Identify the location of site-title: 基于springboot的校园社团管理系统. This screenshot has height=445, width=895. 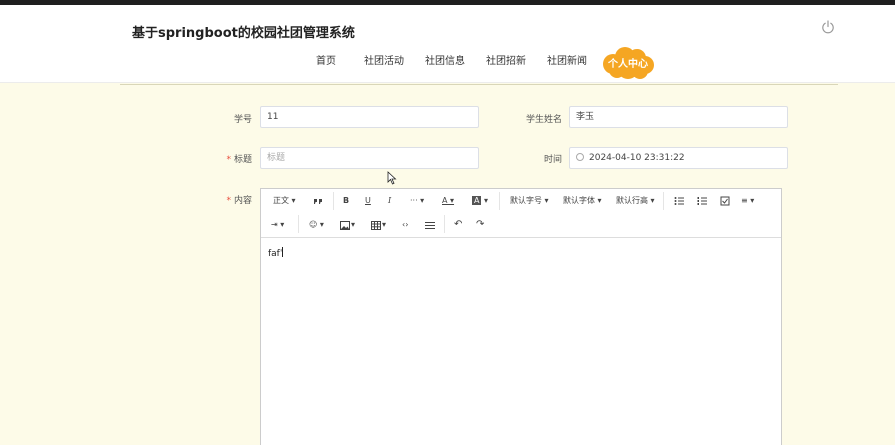
(243, 33).